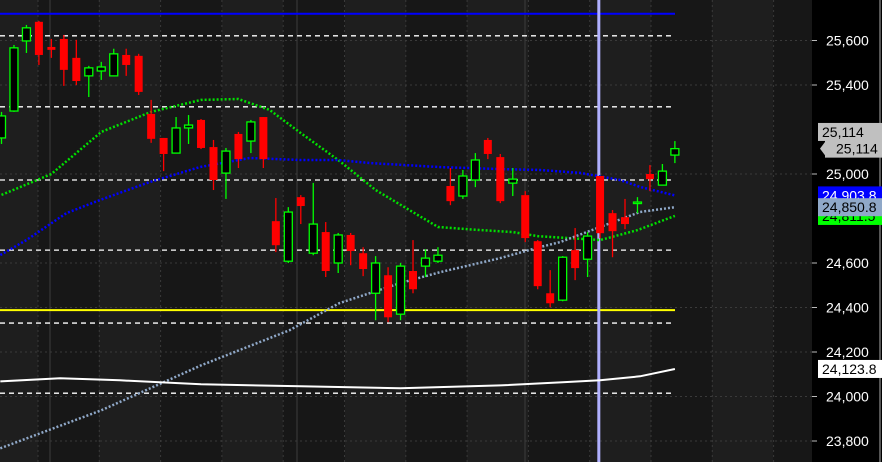 Image resolution: width=882 pixels, height=462 pixels. What do you see at coordinates (742, 231) in the screenshot?
I see `background-band` at bounding box center [742, 231].